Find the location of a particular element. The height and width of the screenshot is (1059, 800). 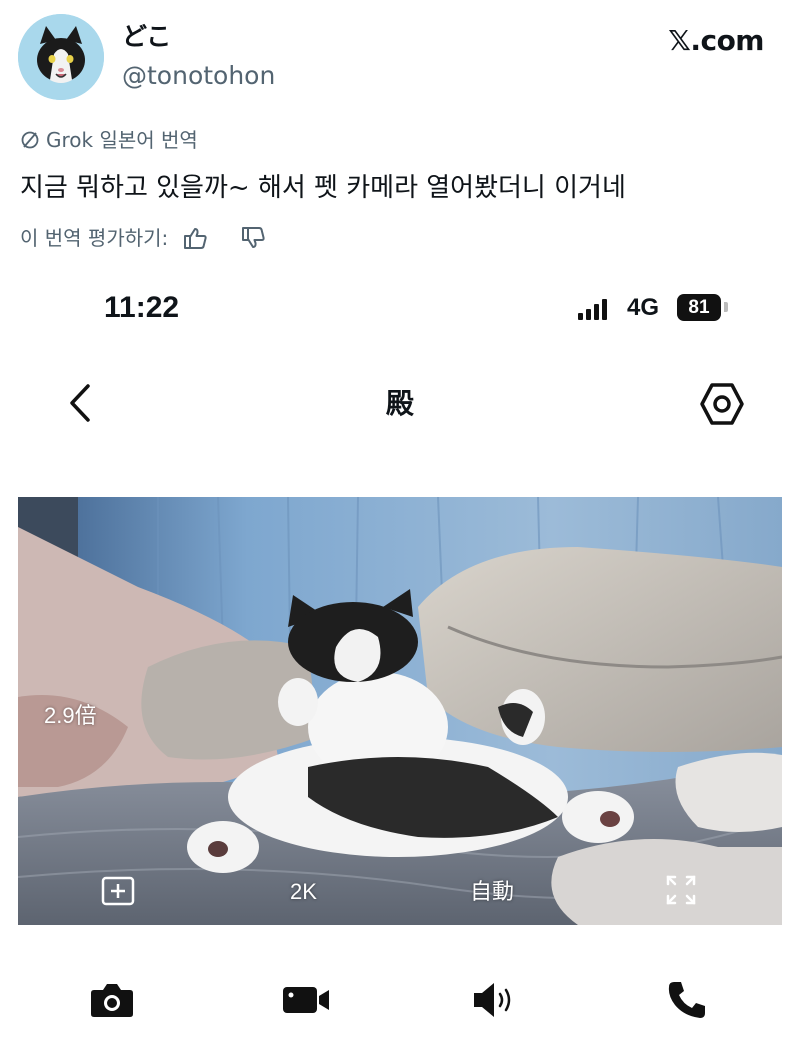

quality-selector: 2K is located at coordinates (303, 892).